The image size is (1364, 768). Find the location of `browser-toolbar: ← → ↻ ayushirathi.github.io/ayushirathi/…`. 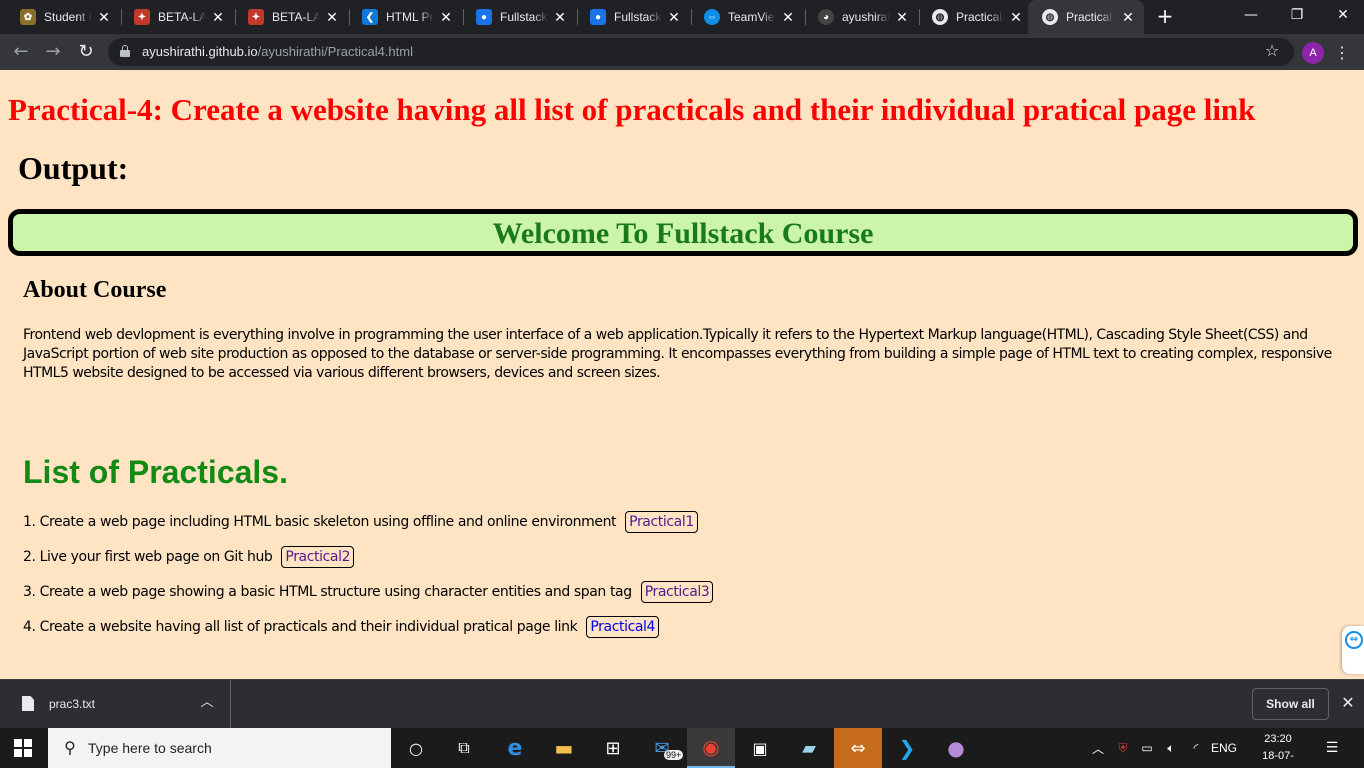

browser-toolbar: ← → ↻ ayushirathi.github.io/ayushirathi/… is located at coordinates (682, 52).